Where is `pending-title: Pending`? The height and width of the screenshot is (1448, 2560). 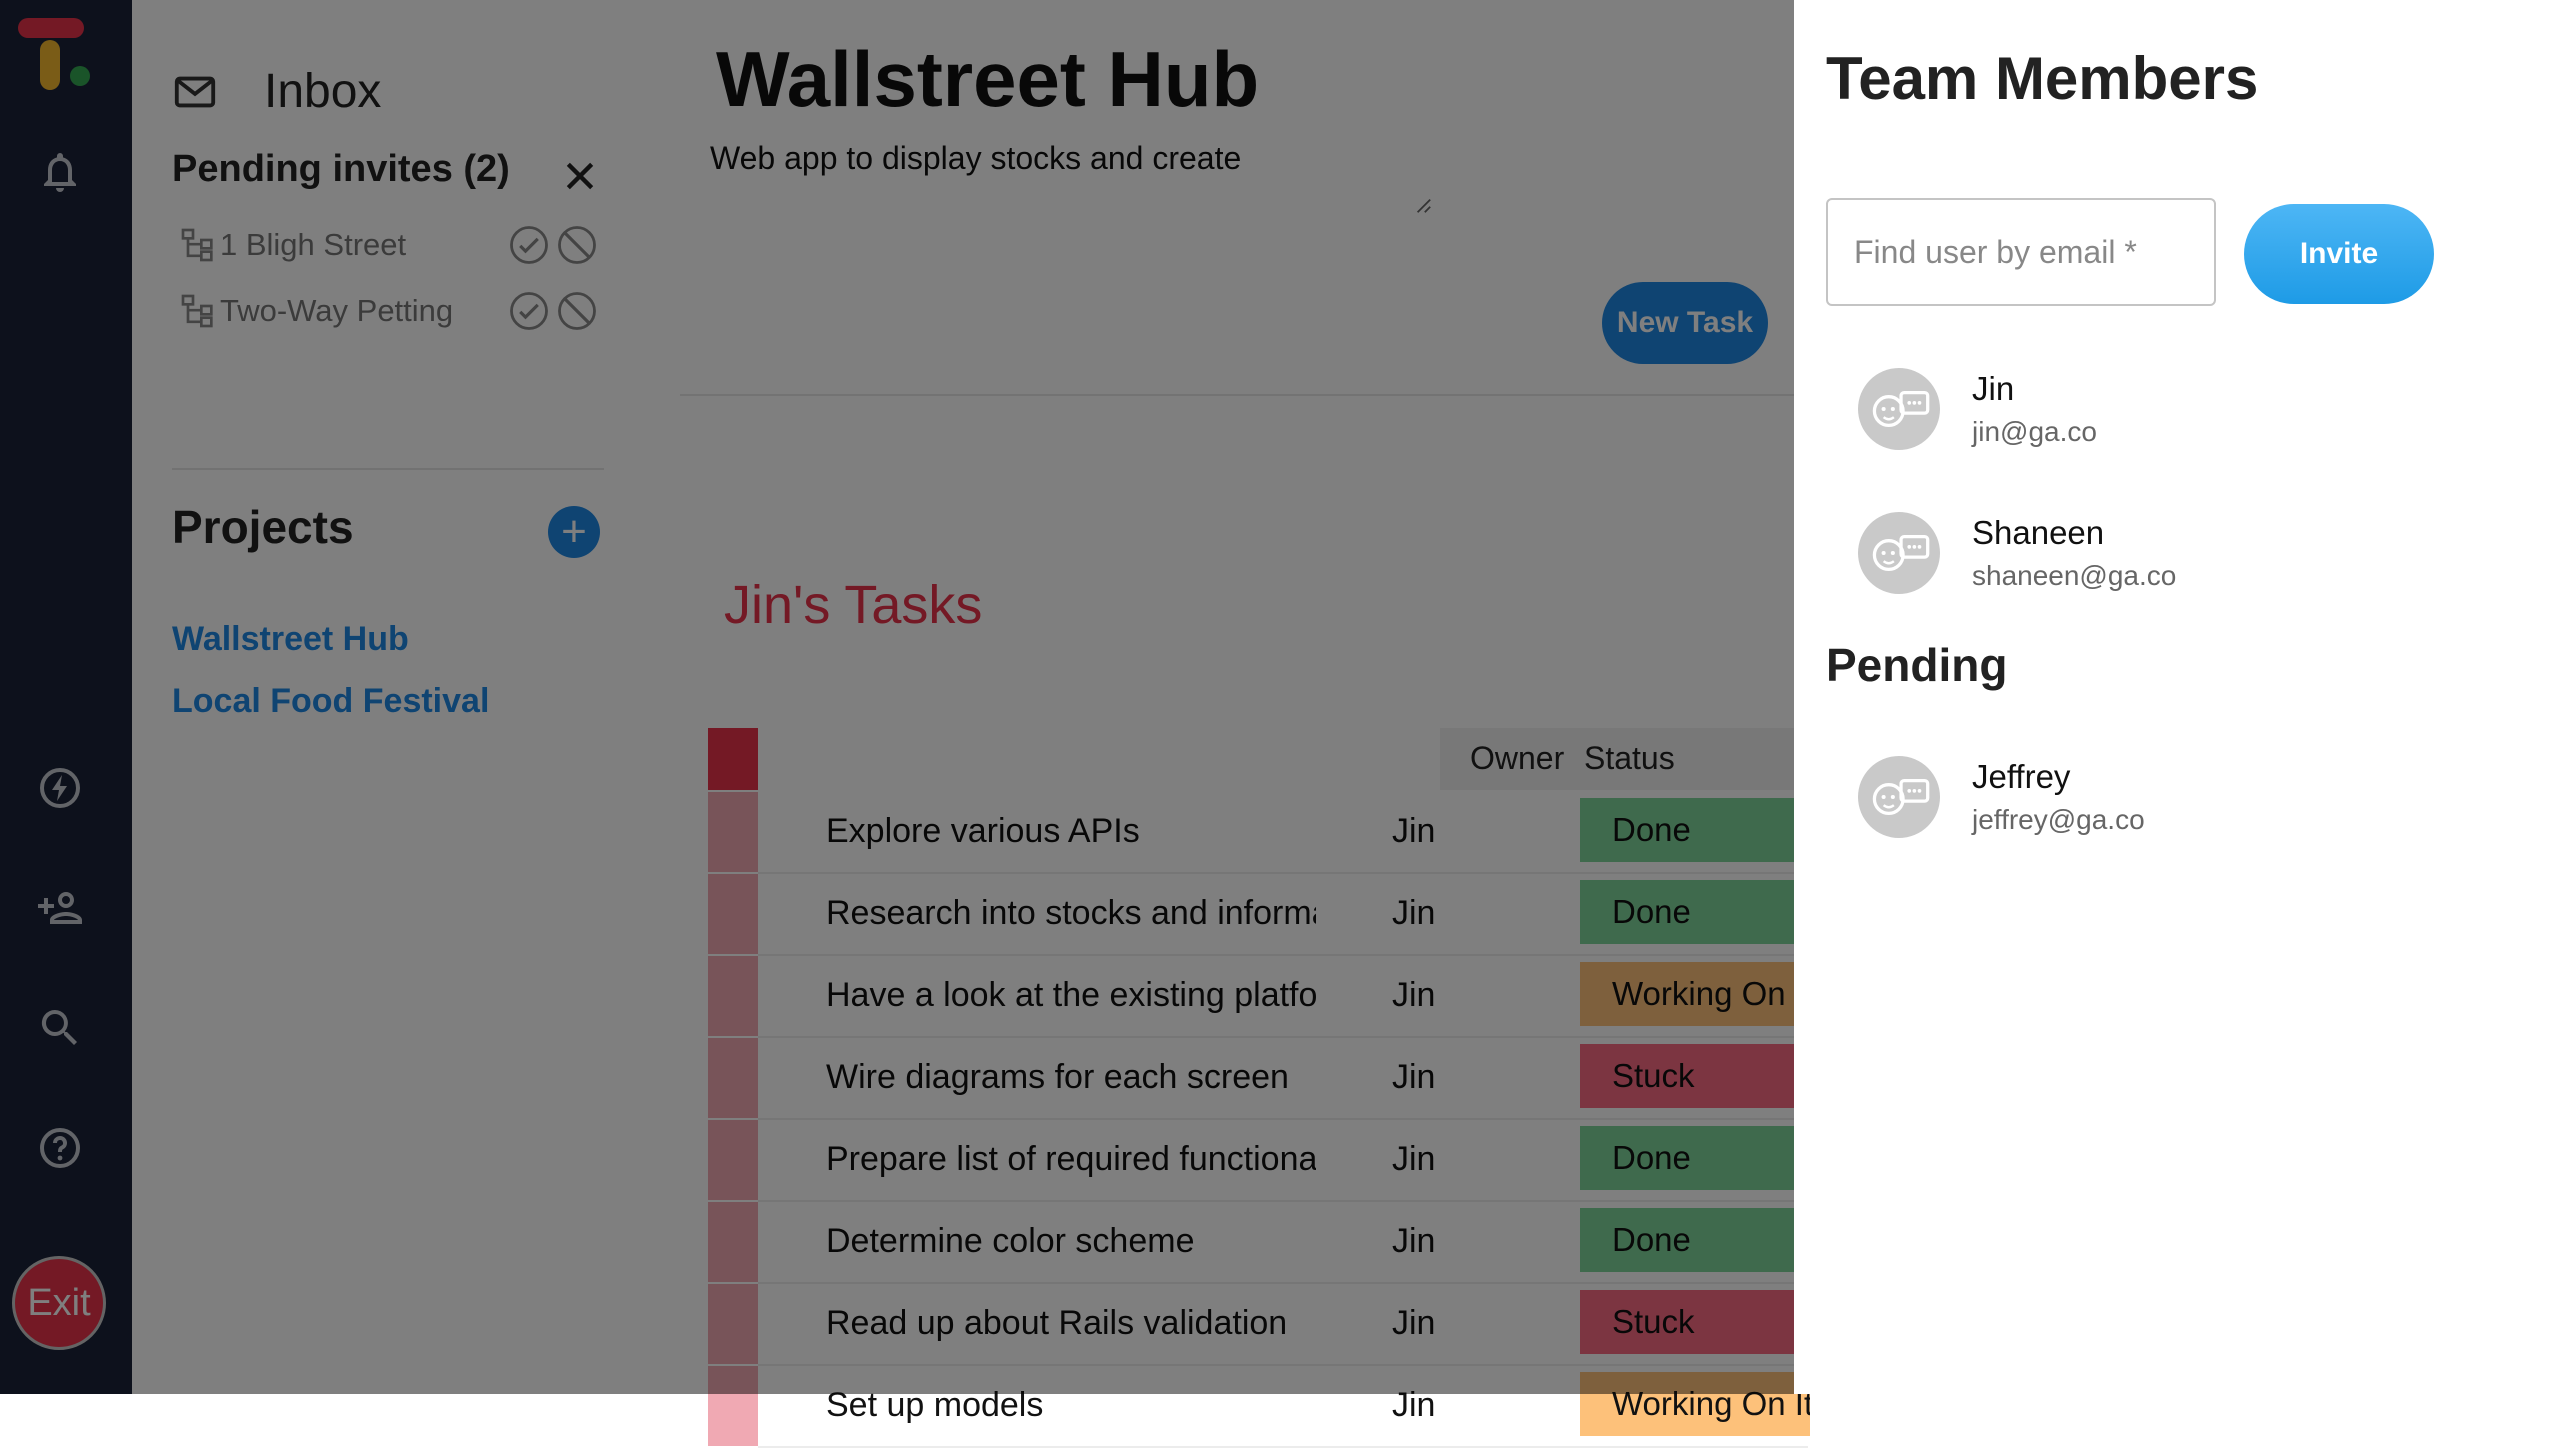 pending-title: Pending is located at coordinates (1917, 665).